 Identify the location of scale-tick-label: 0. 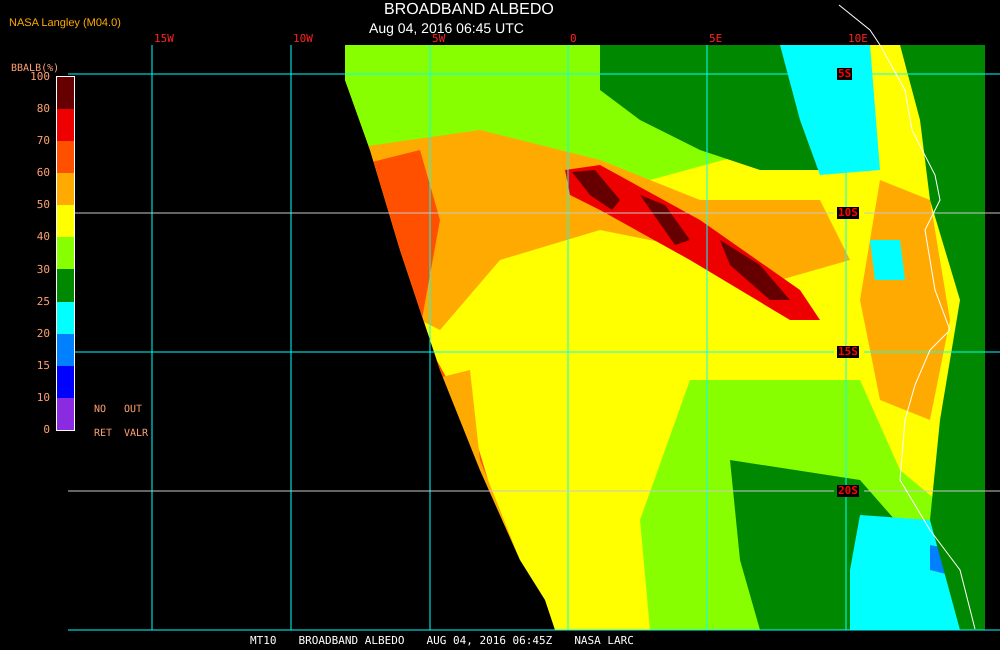
(46, 430).